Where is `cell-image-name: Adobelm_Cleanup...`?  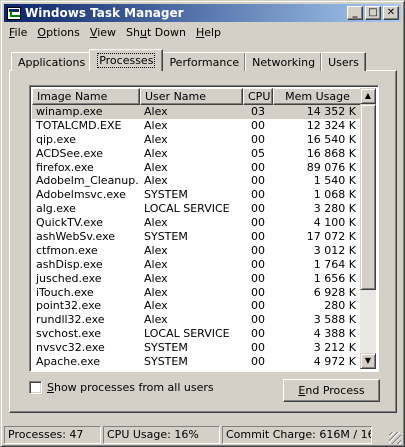
cell-image-name: Adobelm_Cleanup... is located at coordinates (88, 181).